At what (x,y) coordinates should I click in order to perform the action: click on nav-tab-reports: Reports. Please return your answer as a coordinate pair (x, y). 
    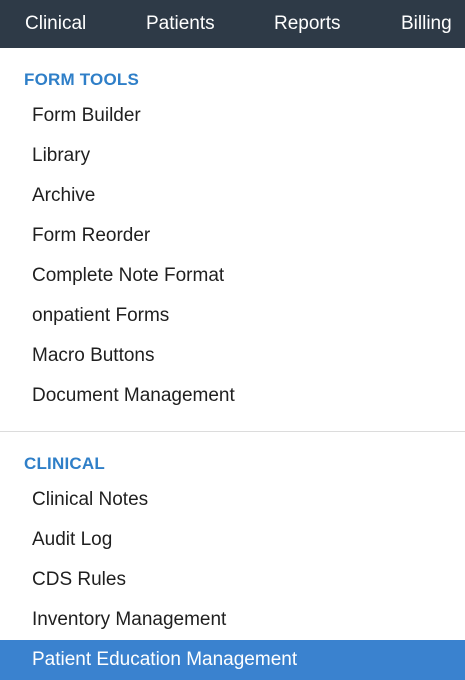
    Looking at the image, I should click on (307, 24).